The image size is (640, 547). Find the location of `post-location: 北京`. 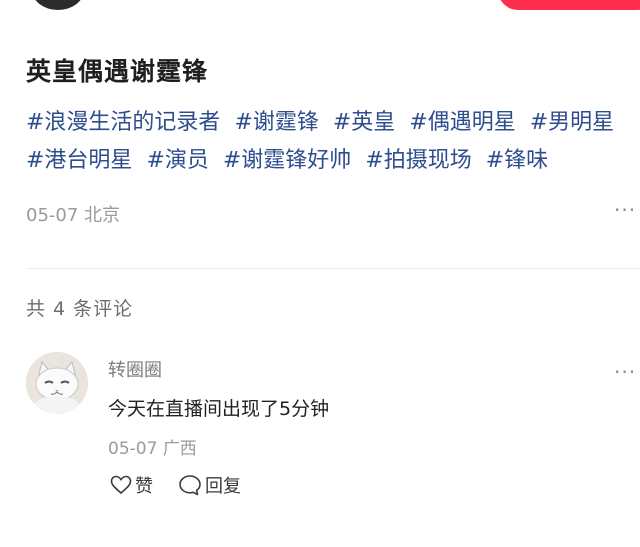

post-location: 北京 is located at coordinates (102, 215).